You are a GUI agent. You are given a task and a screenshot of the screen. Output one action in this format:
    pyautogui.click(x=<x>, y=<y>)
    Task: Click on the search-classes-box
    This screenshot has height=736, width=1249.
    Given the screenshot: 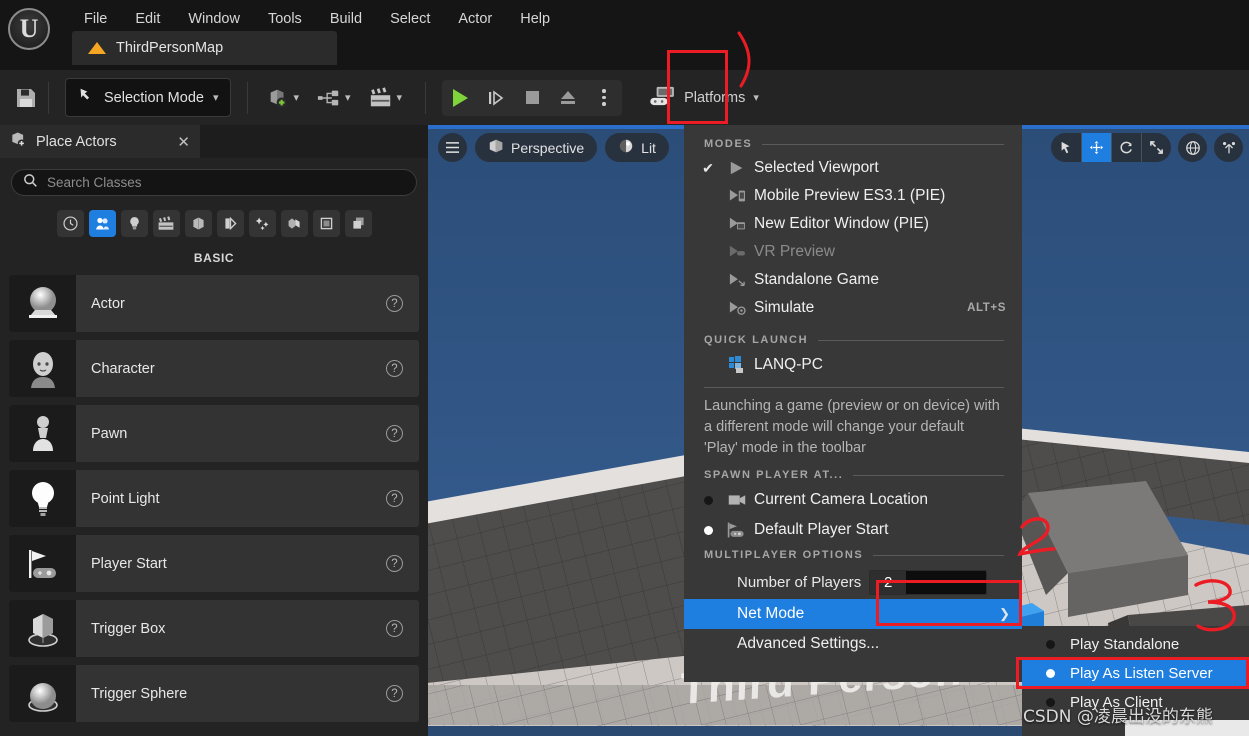 What is the action you would take?
    pyautogui.click(x=214, y=182)
    